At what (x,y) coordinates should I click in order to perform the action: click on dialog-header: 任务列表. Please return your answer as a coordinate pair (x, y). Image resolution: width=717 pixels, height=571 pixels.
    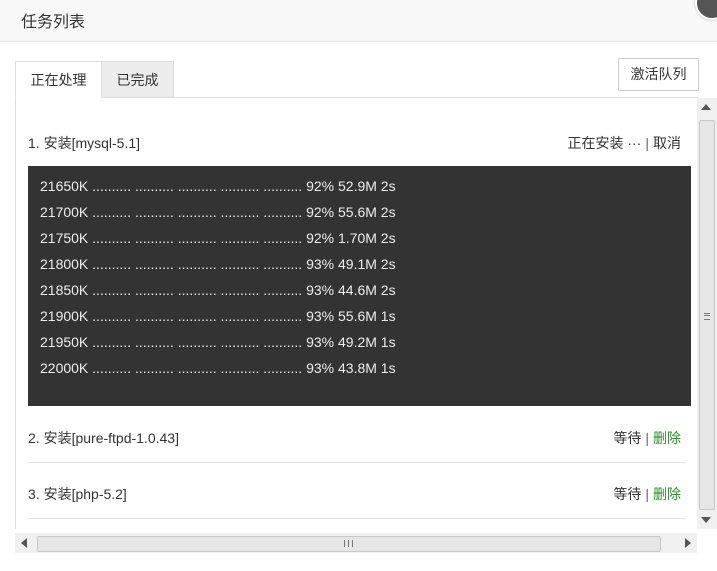
    Looking at the image, I should click on (358, 21).